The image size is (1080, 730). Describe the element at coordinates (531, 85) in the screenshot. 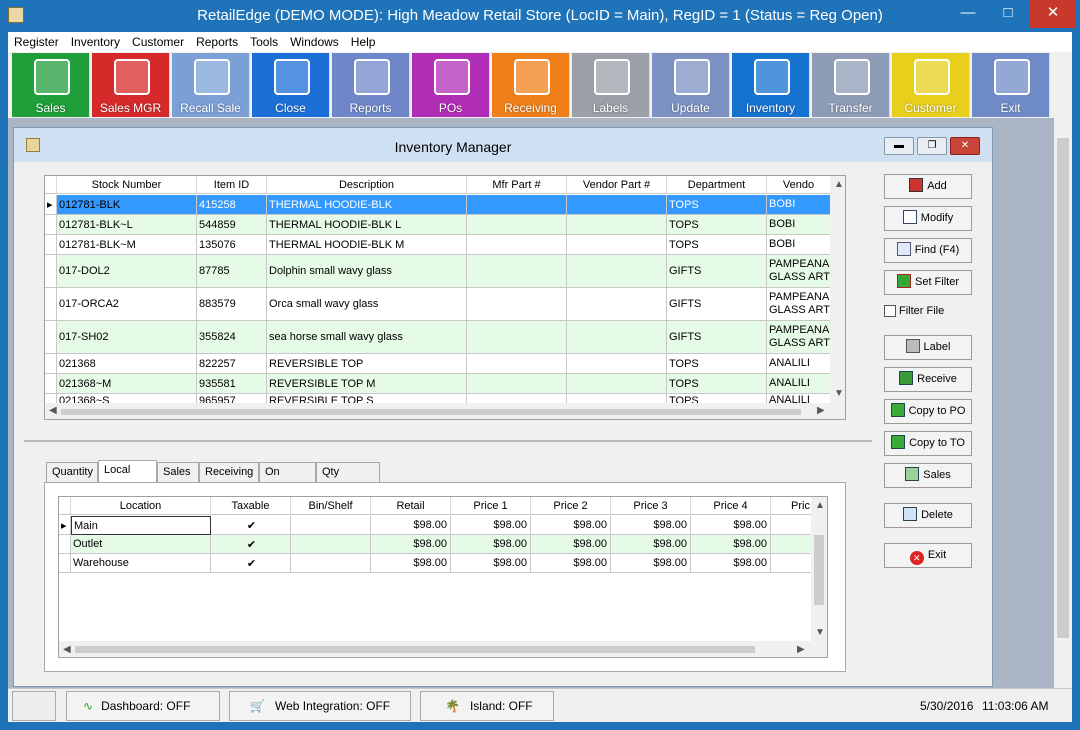

I see `toolbar-receiving-button: Receiving` at that location.